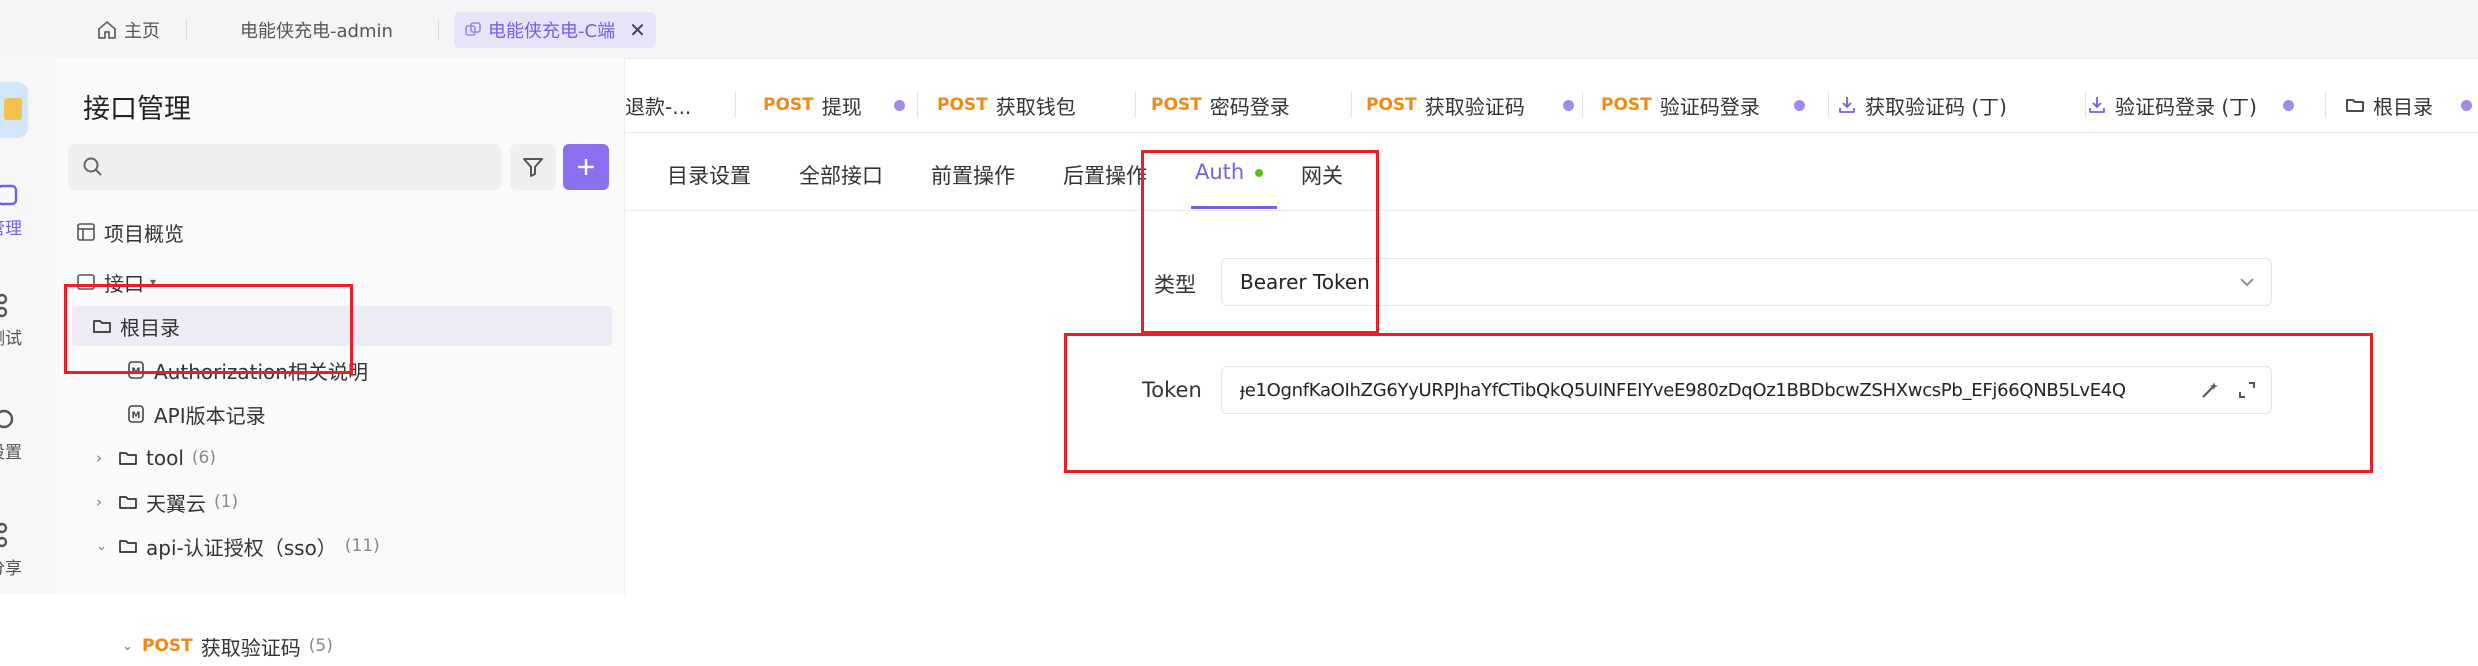  Describe the element at coordinates (241, 547) in the screenshot. I see `sidebar-item-label: api-认证授权（sso）` at that location.